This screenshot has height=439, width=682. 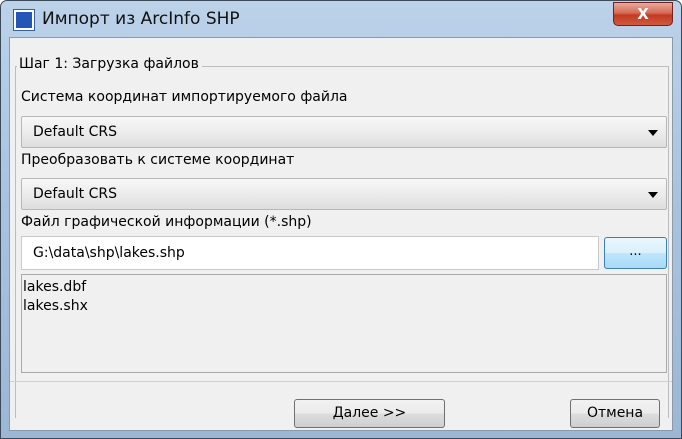 I want to click on close-button: X, so click(x=643, y=14).